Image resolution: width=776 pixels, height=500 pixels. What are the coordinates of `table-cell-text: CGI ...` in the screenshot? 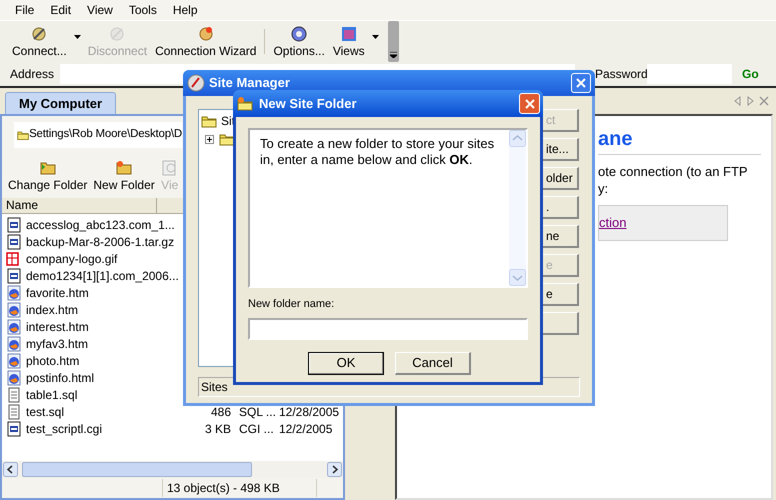 It's located at (255, 429).